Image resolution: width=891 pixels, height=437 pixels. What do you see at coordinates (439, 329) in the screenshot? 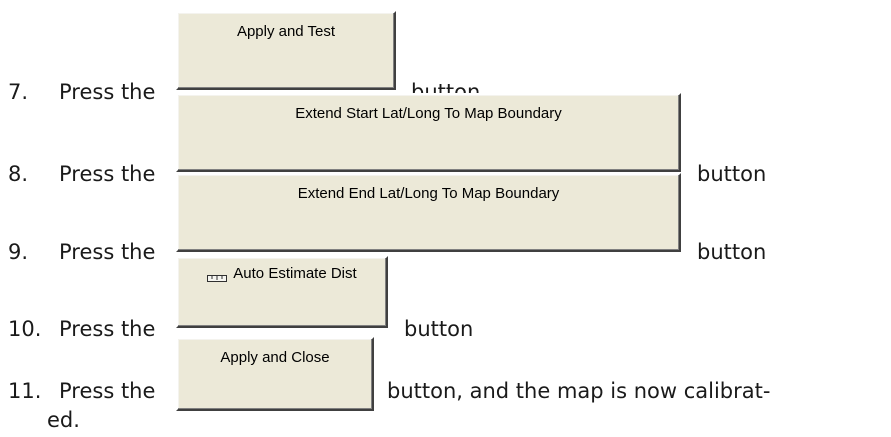
I see `step-10-suffix: button` at bounding box center [439, 329].